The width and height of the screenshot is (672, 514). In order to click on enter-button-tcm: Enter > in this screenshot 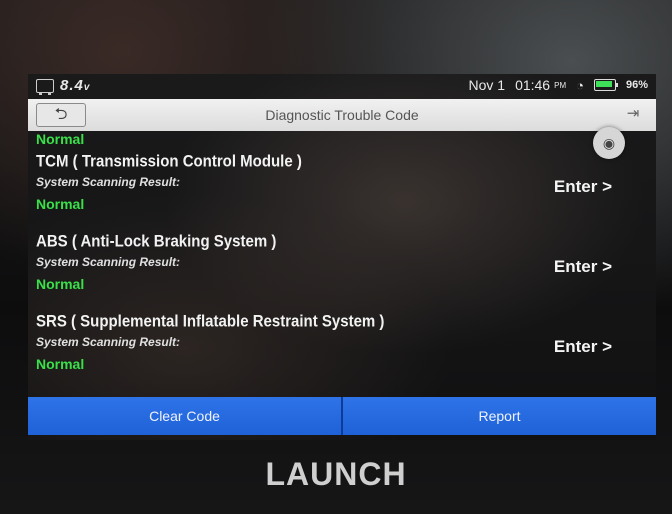, I will do `click(583, 187)`.